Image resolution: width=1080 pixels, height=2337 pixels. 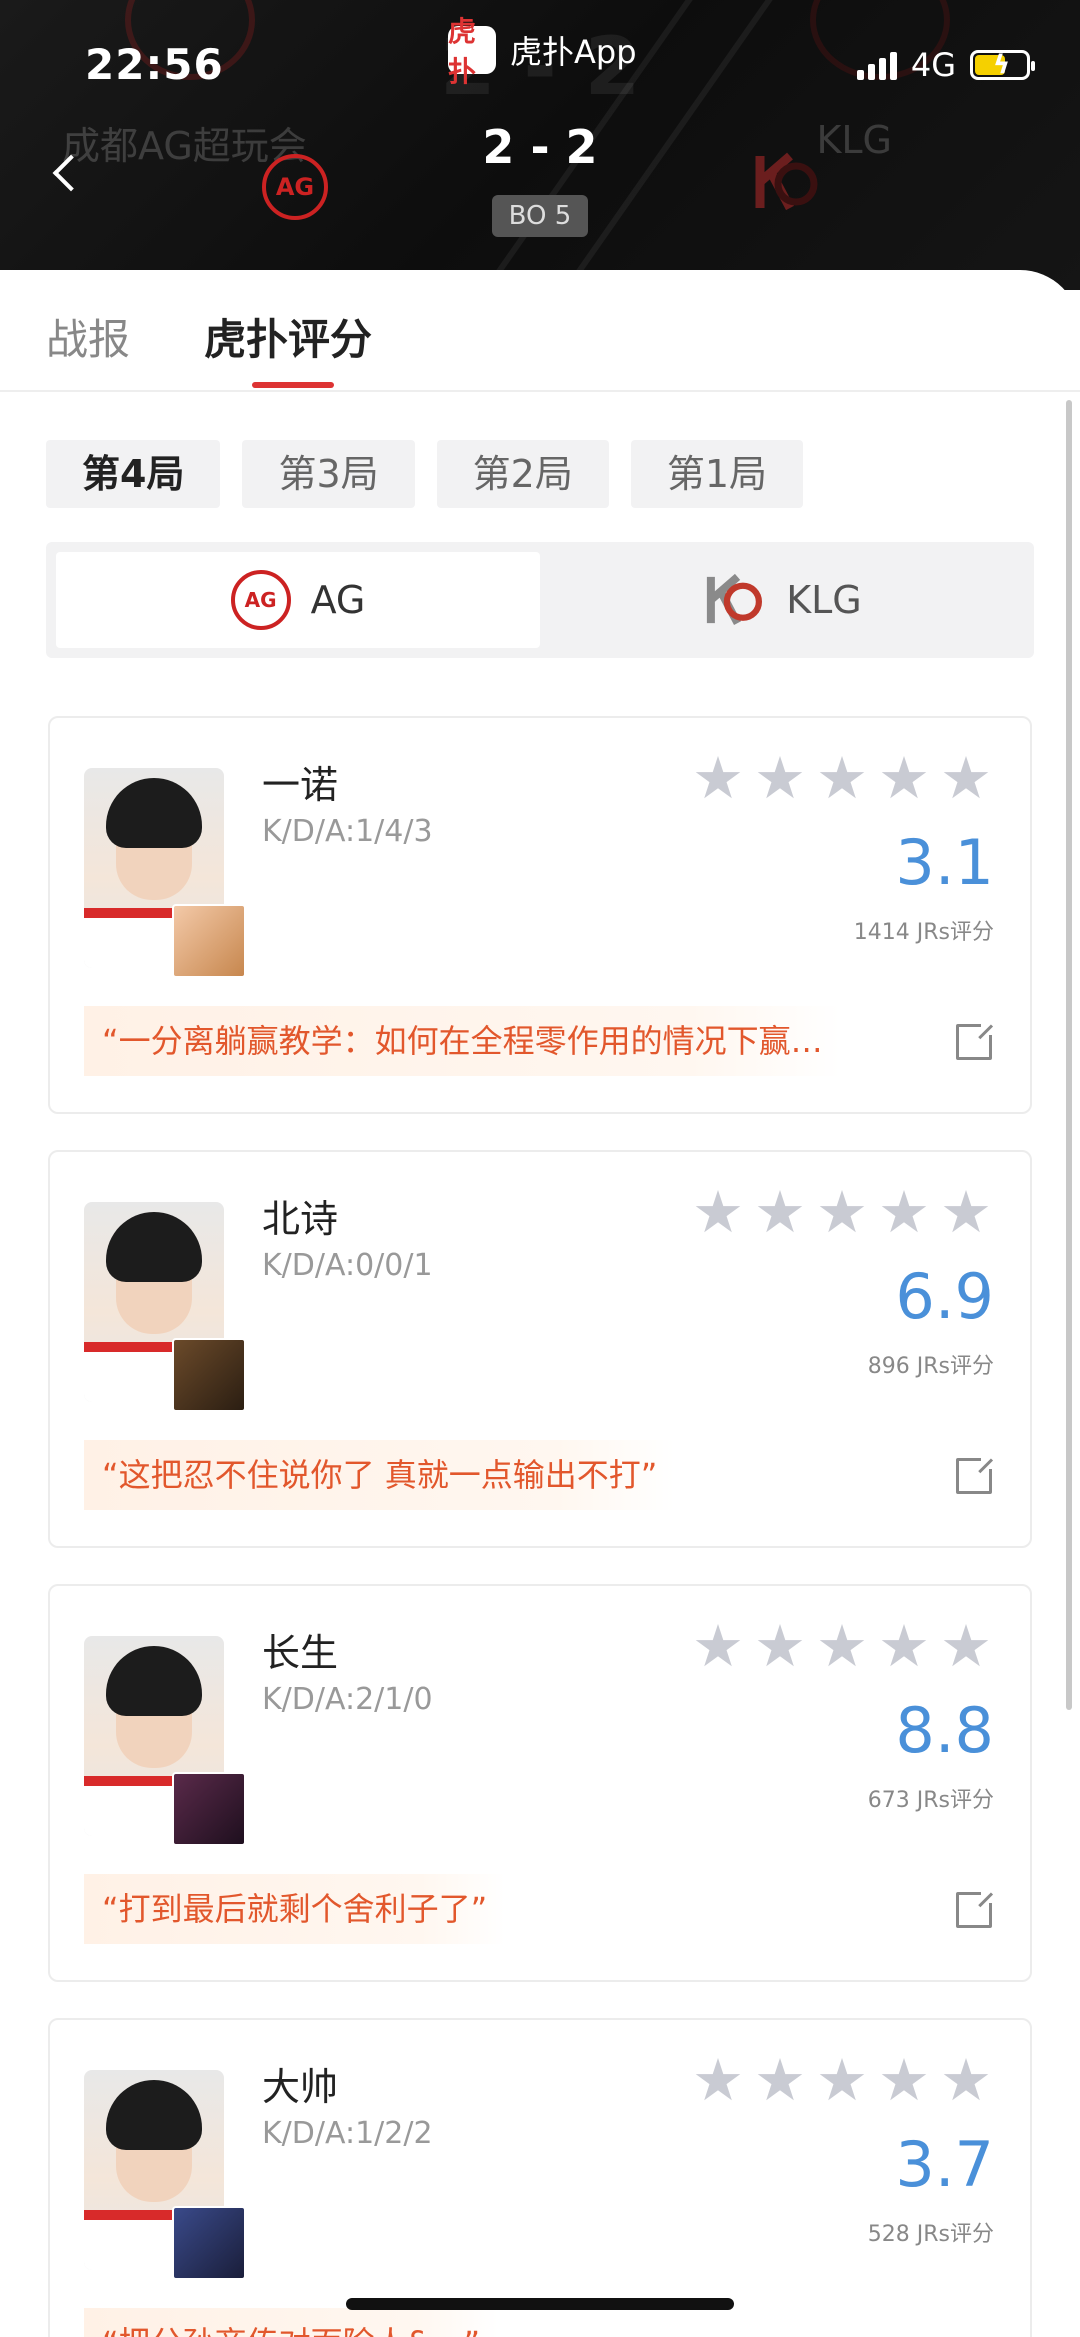 What do you see at coordinates (540, 216) in the screenshot?
I see `match-format-badge: BO 5` at bounding box center [540, 216].